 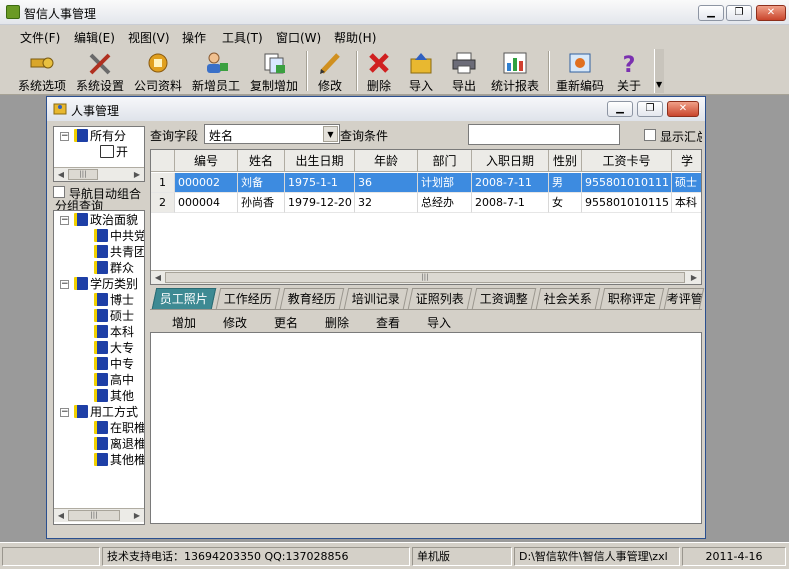 What do you see at coordinates (510, 203) in the screenshot?
I see `table-cell: 2008-7-1` at bounding box center [510, 203].